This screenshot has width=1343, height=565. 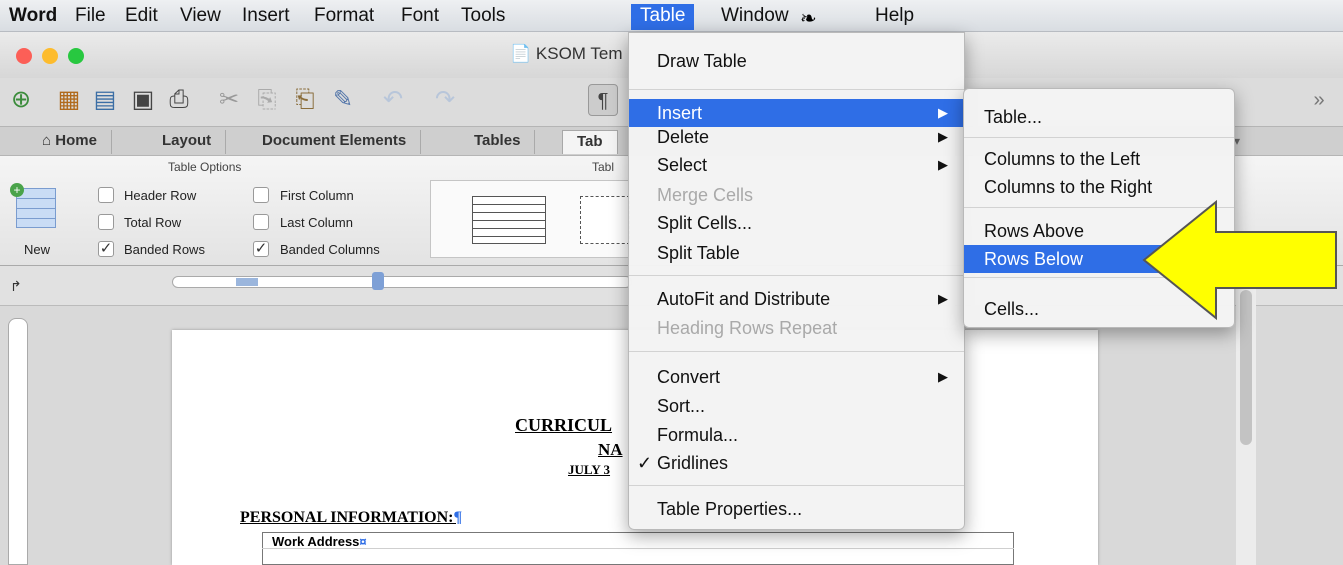 What do you see at coordinates (351, 517) in the screenshot?
I see `section-heading: PERSONAL INFORMATION:¶` at bounding box center [351, 517].